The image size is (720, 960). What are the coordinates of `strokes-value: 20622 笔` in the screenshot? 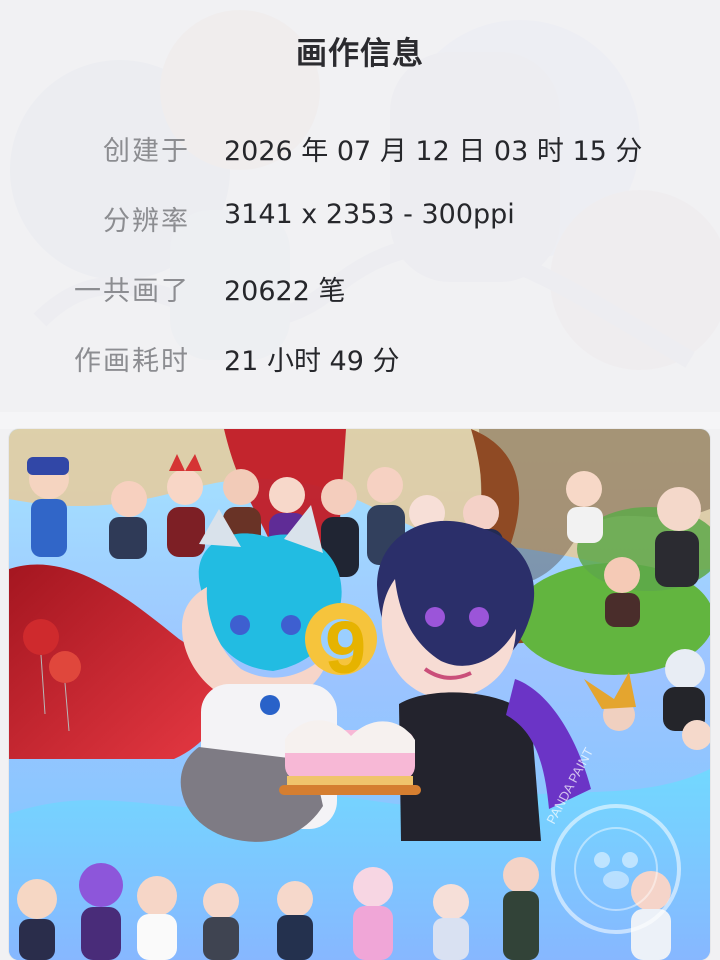 It's located at (285, 291).